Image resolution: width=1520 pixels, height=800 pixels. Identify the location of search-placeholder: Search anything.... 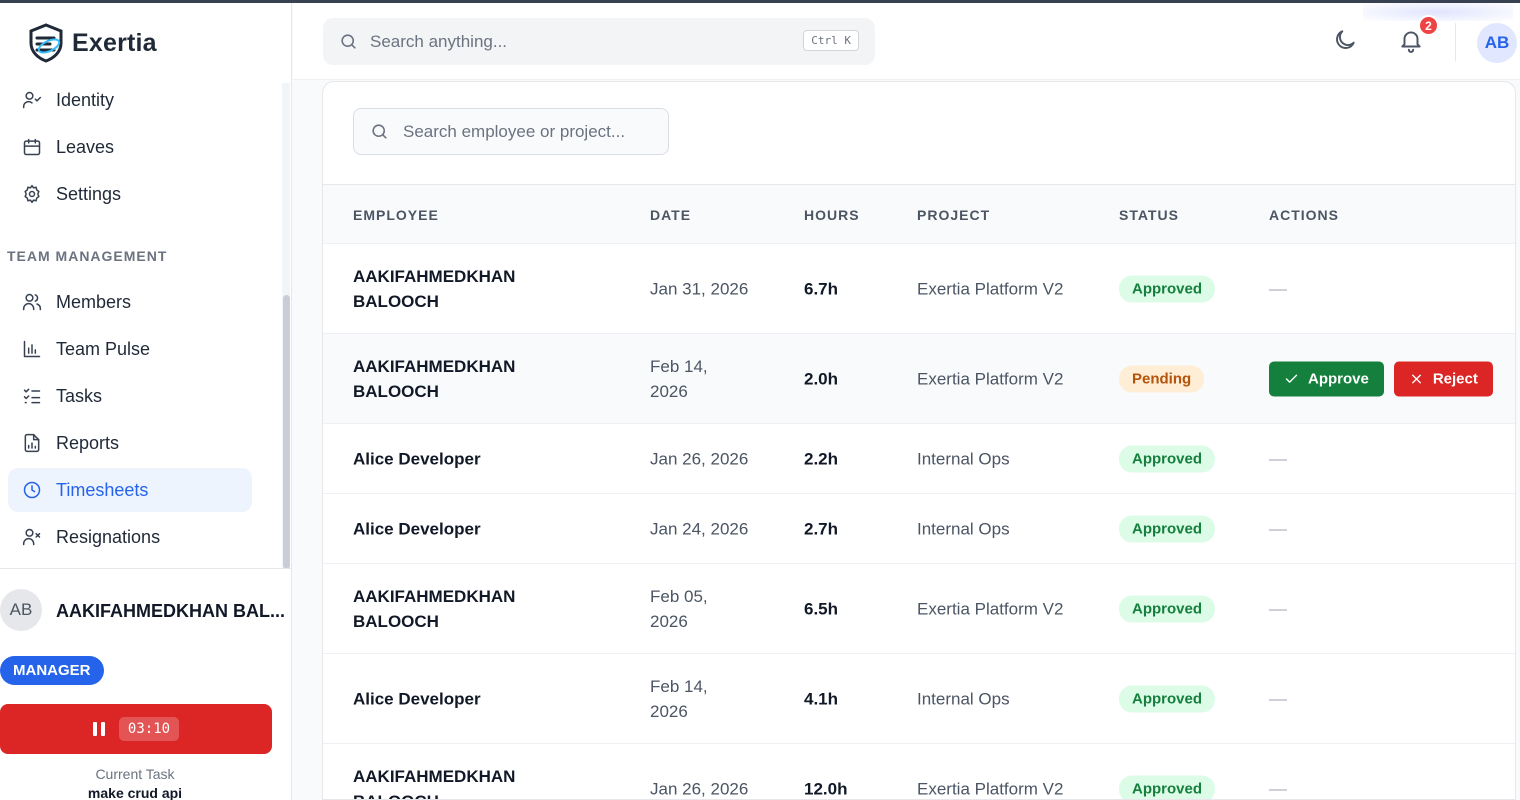
(439, 41).